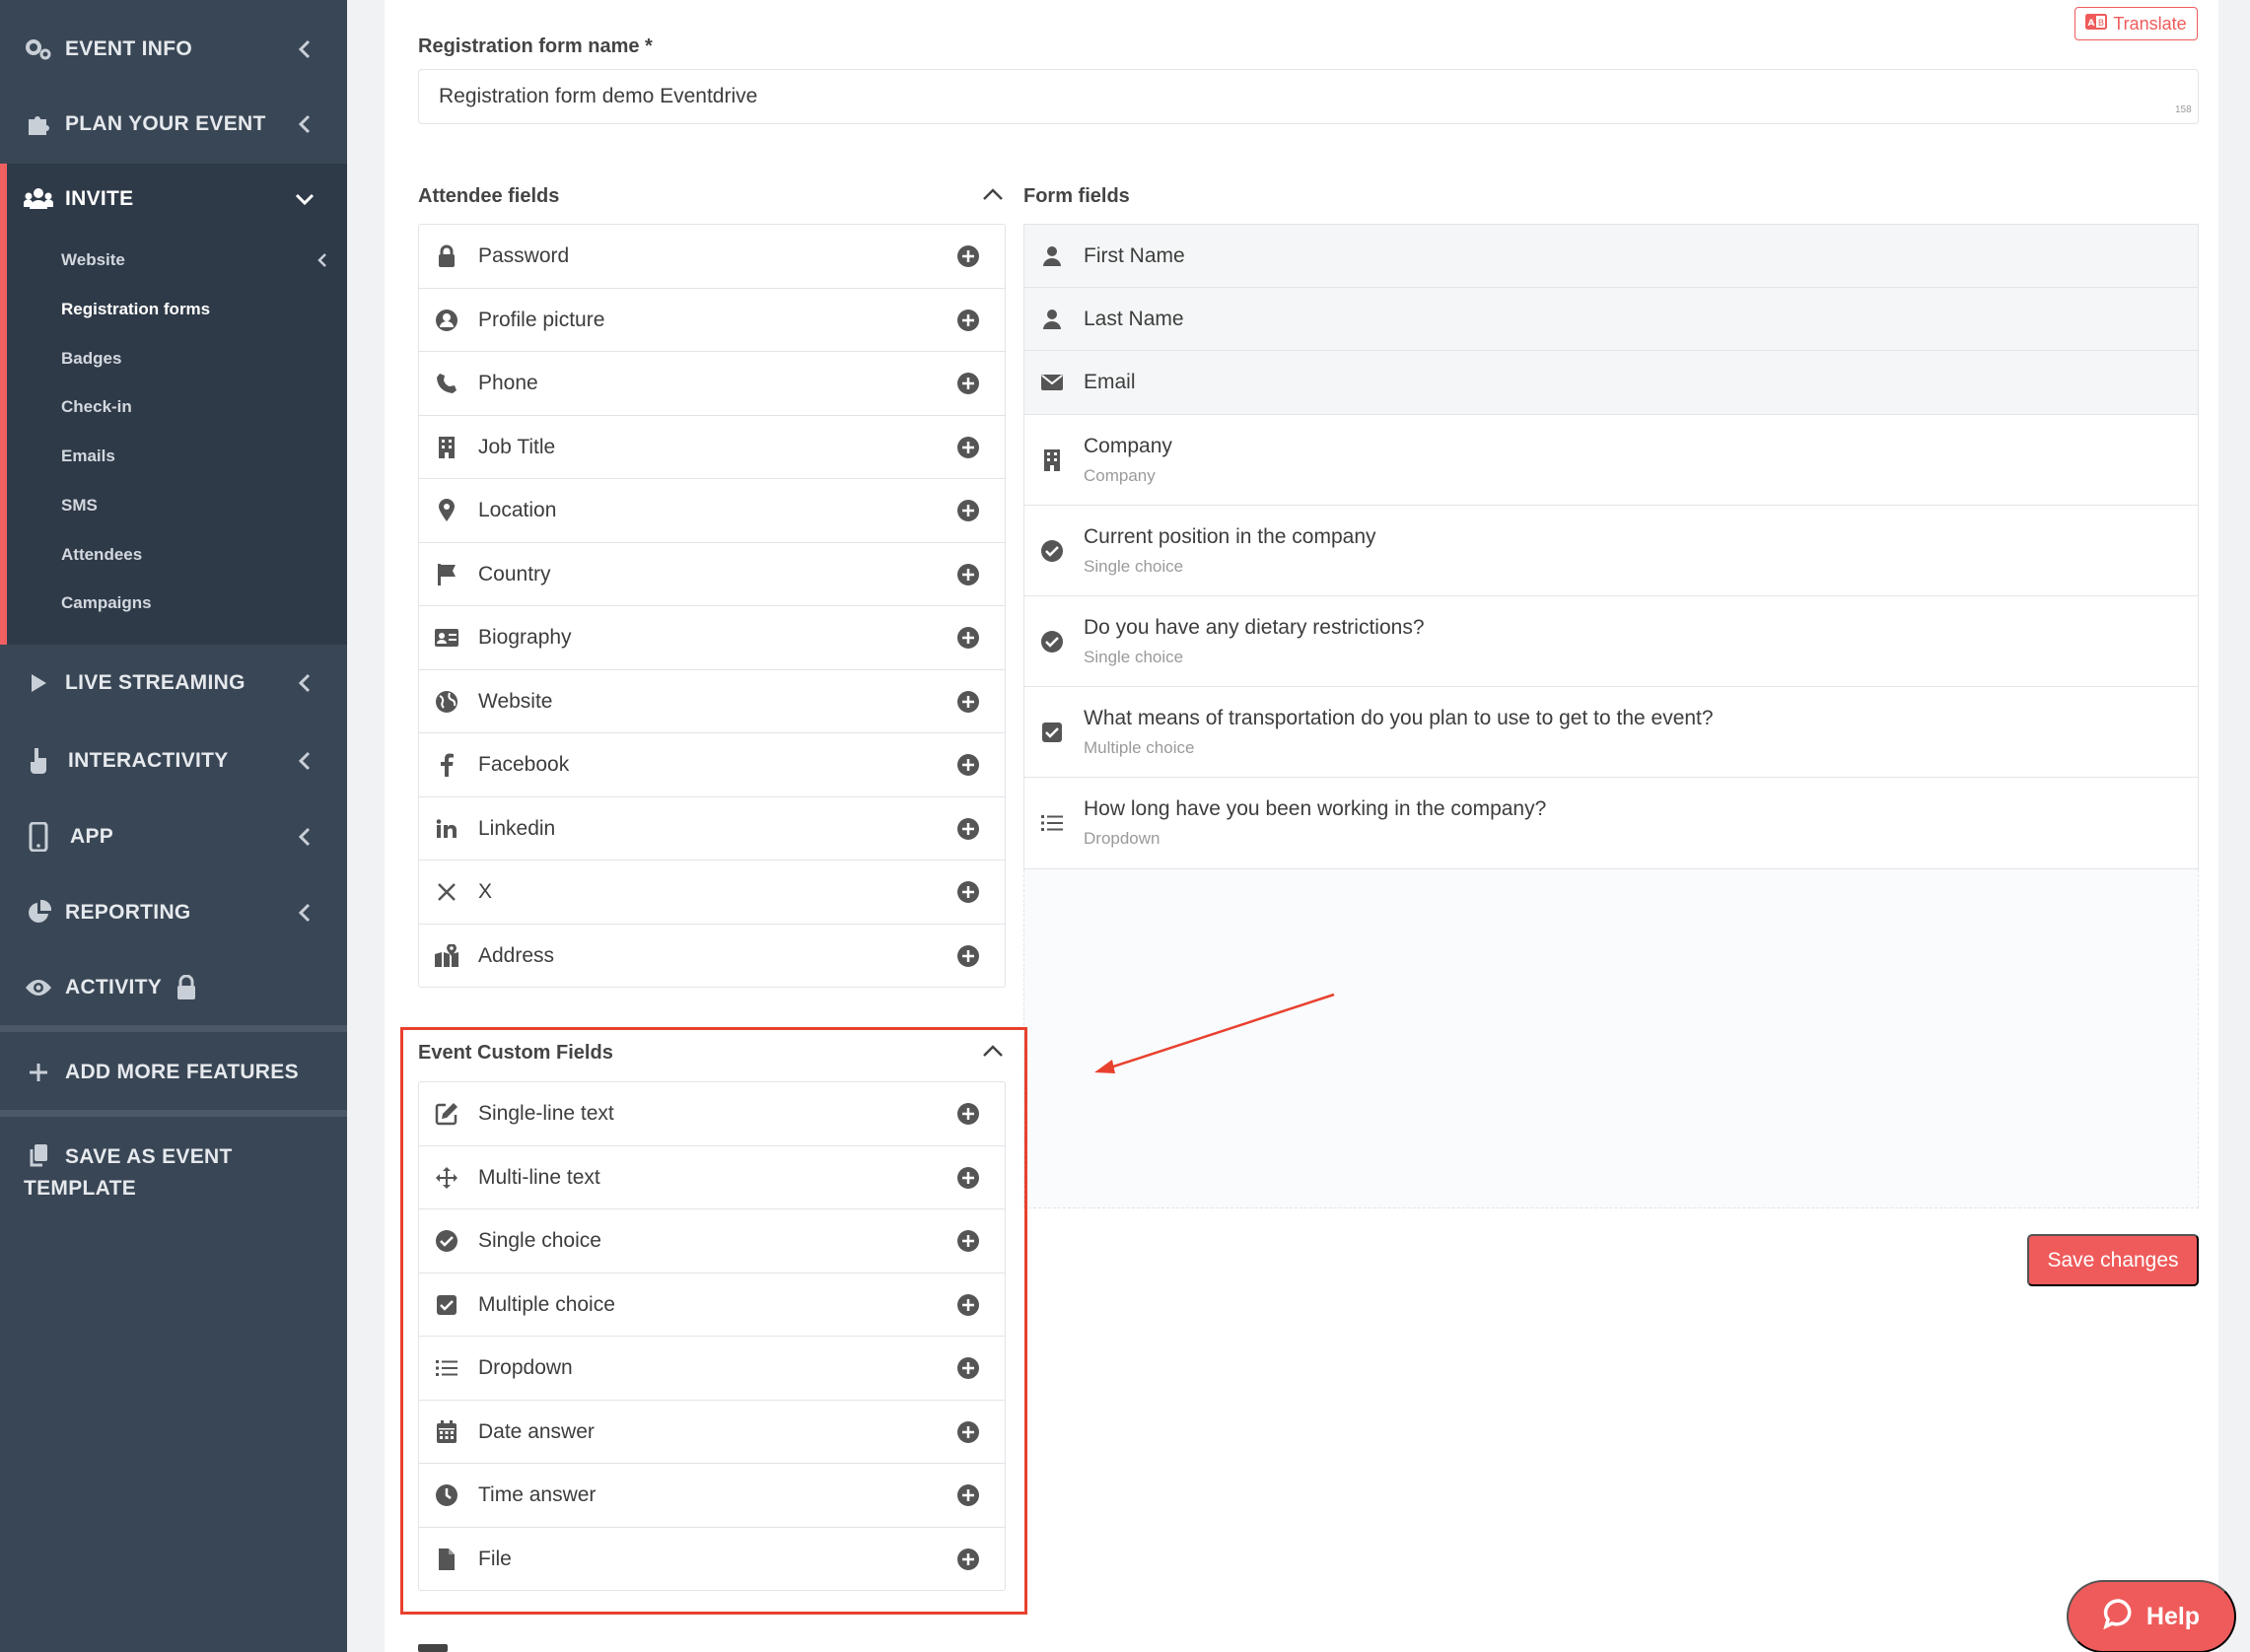 Image resolution: width=2250 pixels, height=1652 pixels. What do you see at coordinates (1611, 319) in the screenshot?
I see `form-field-row: Last Name` at bounding box center [1611, 319].